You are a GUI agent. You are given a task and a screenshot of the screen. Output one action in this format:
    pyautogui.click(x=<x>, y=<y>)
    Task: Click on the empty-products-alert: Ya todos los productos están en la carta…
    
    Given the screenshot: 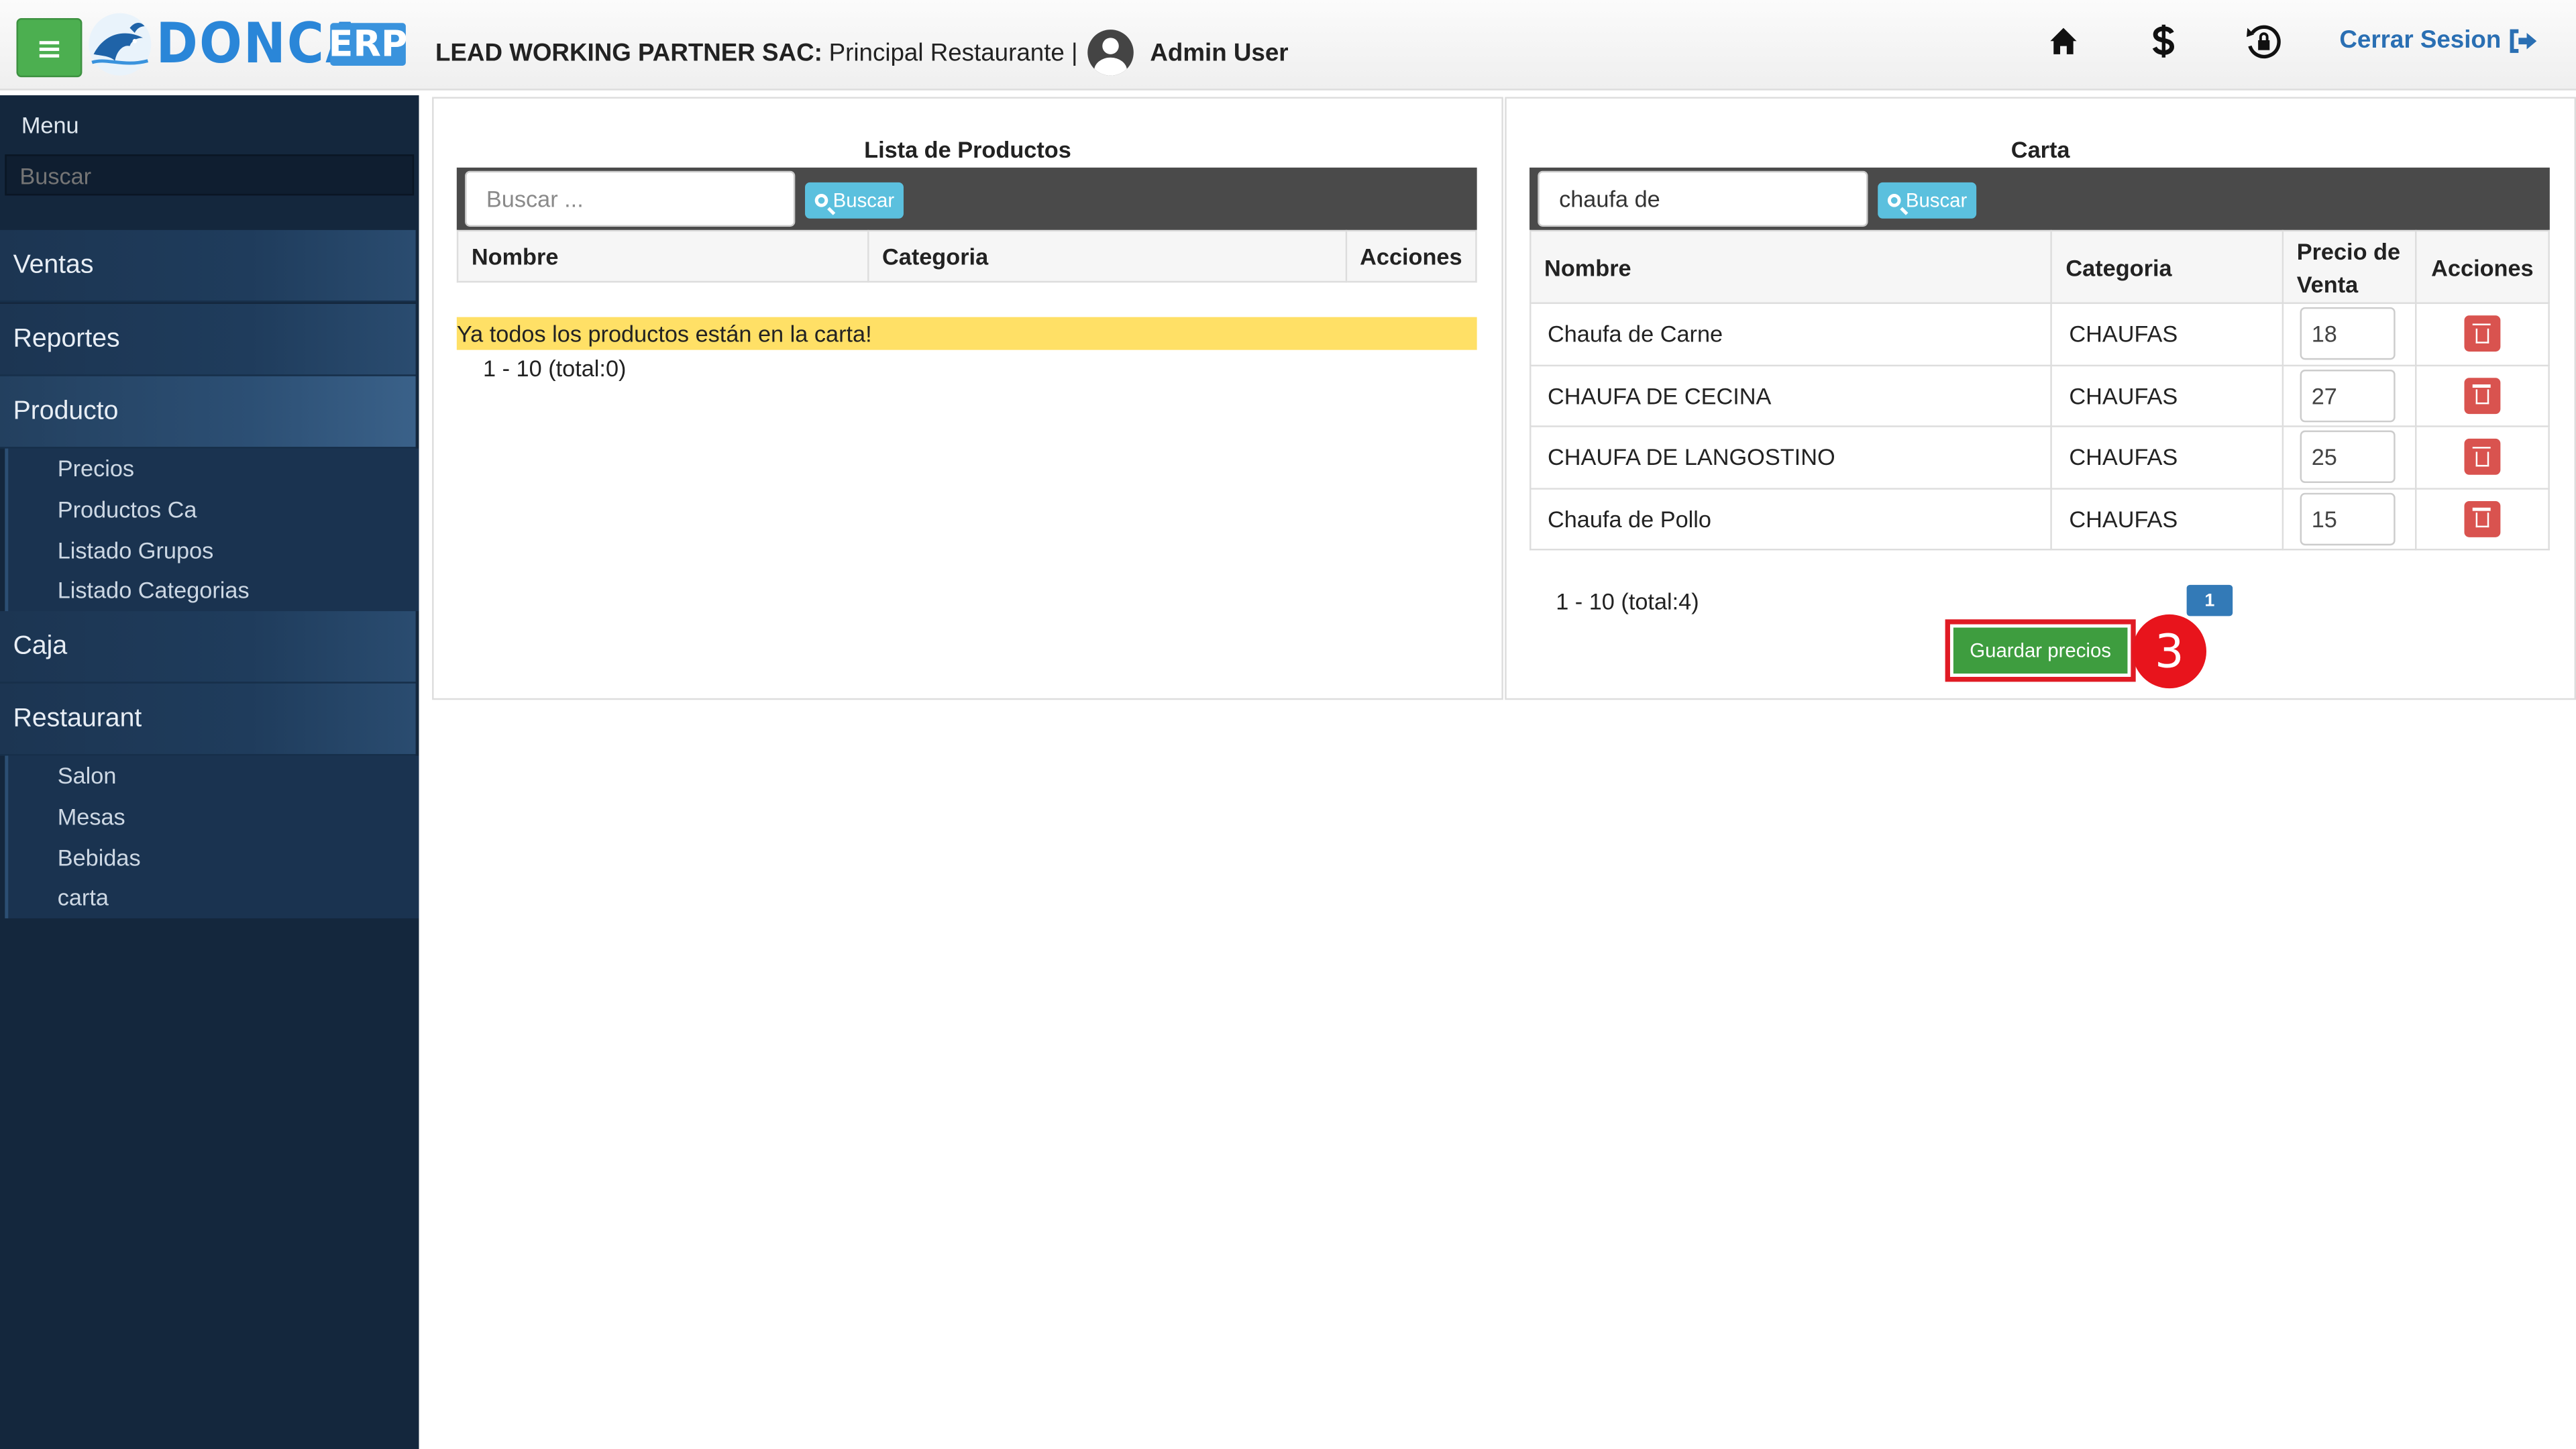 What is the action you would take?
    pyautogui.click(x=966, y=333)
    